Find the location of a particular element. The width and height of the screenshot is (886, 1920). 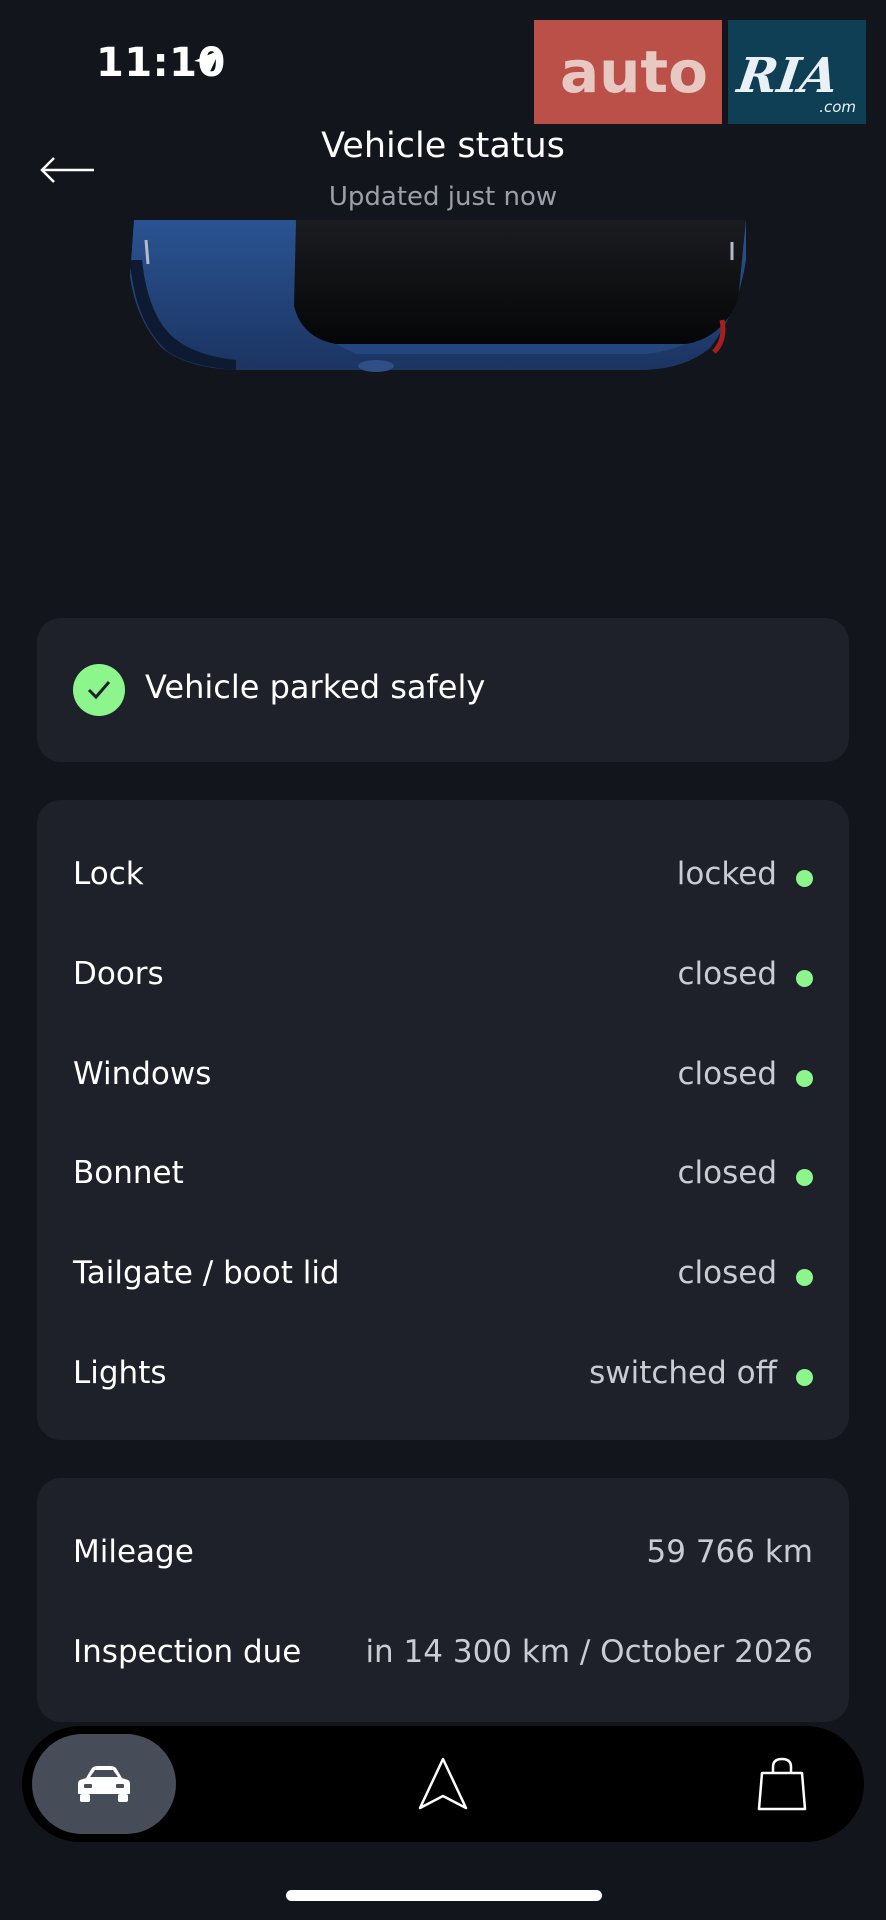

parking-status-text: Vehicle parked safely is located at coordinates (315, 687).